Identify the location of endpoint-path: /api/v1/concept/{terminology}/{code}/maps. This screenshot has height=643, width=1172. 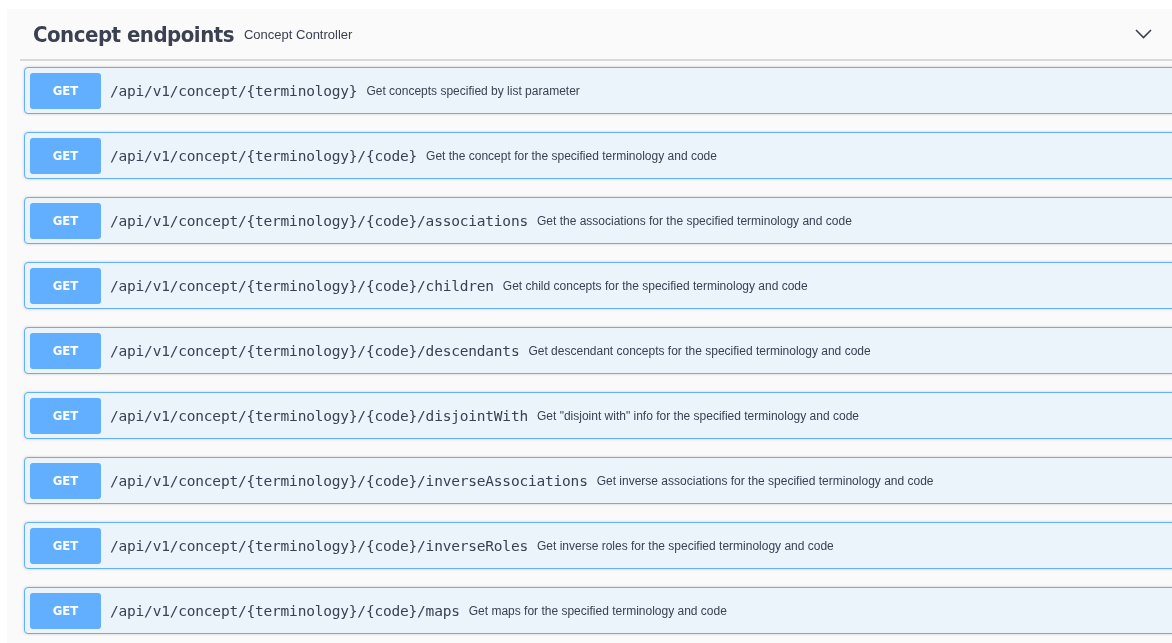
(285, 610).